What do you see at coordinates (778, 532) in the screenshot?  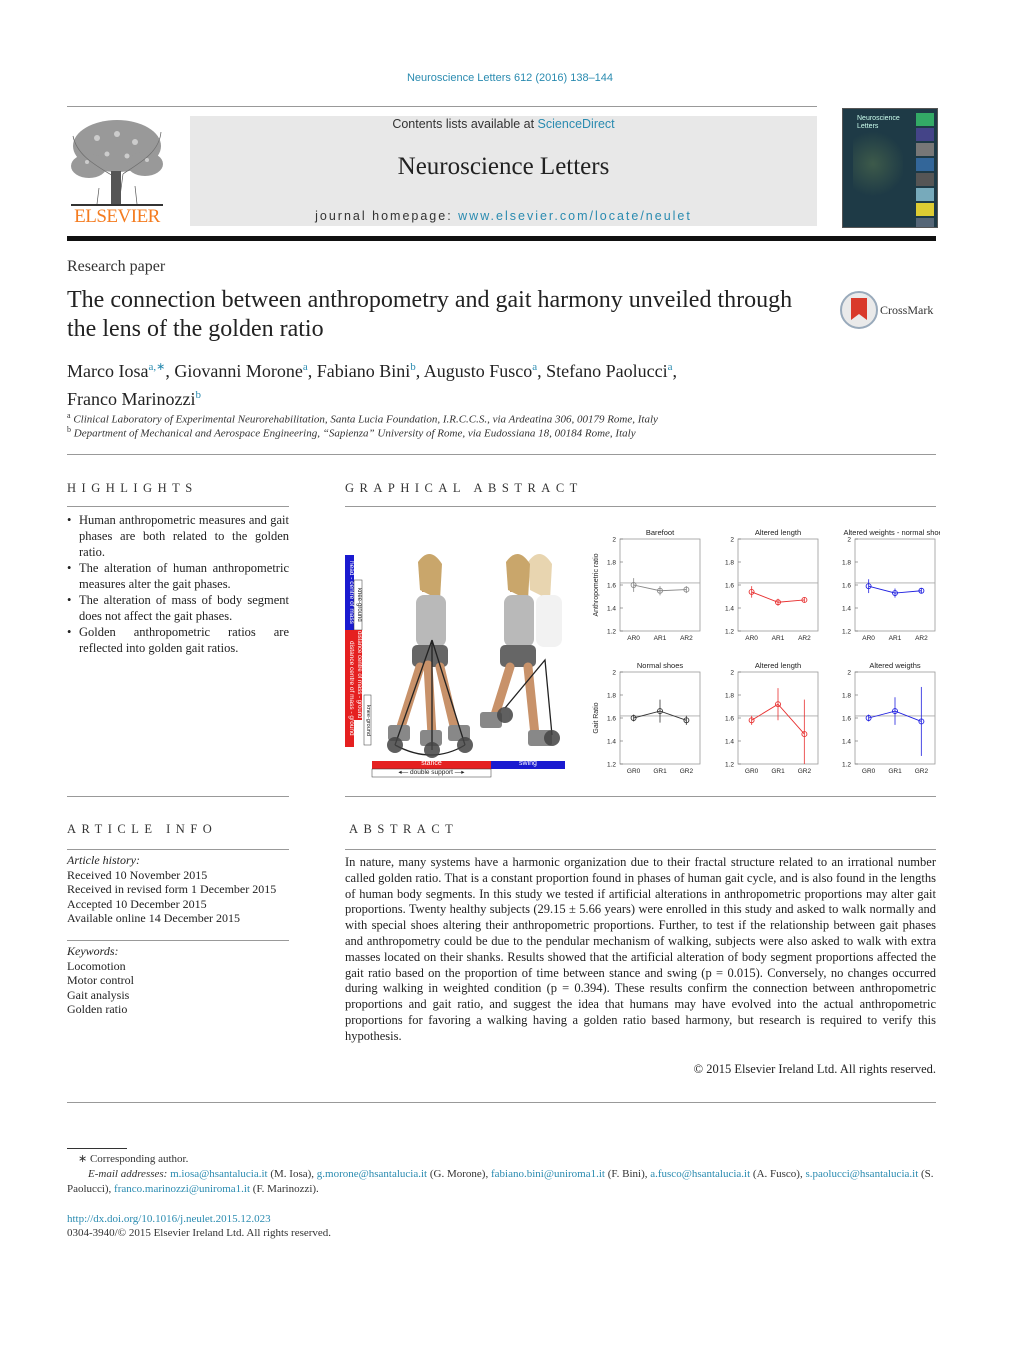 I see `chart-title: Altered length` at bounding box center [778, 532].